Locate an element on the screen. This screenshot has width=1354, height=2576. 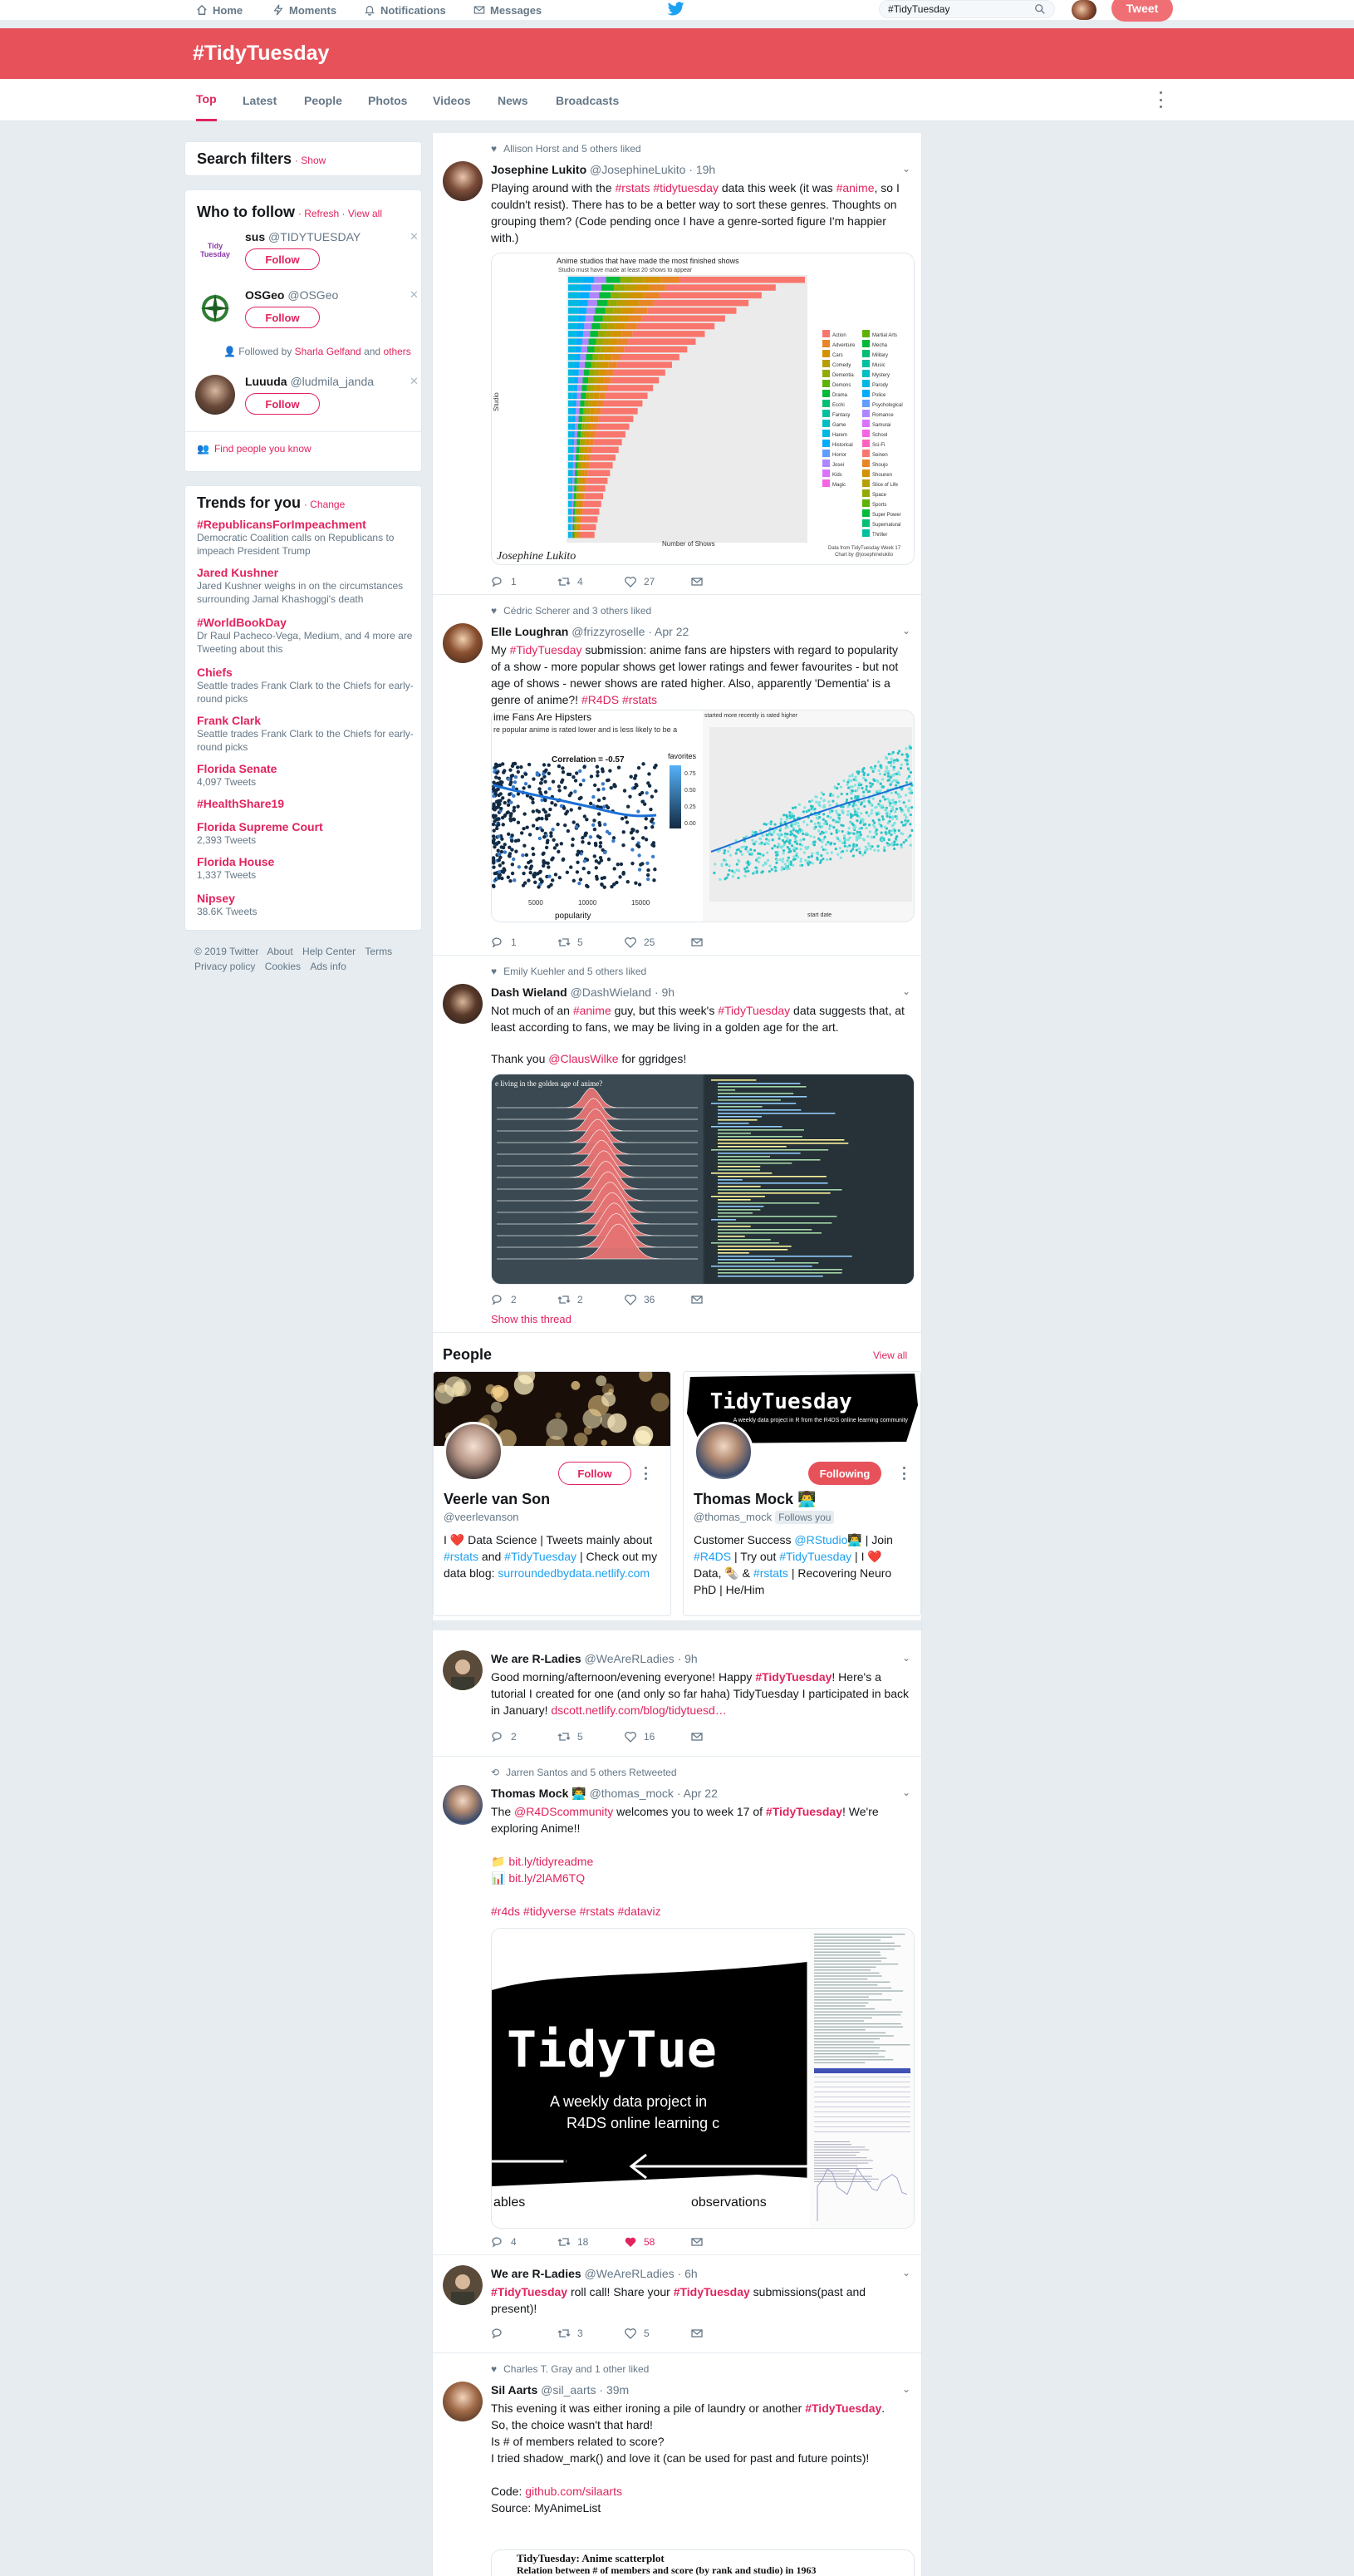
tab-news: News is located at coordinates (513, 100).